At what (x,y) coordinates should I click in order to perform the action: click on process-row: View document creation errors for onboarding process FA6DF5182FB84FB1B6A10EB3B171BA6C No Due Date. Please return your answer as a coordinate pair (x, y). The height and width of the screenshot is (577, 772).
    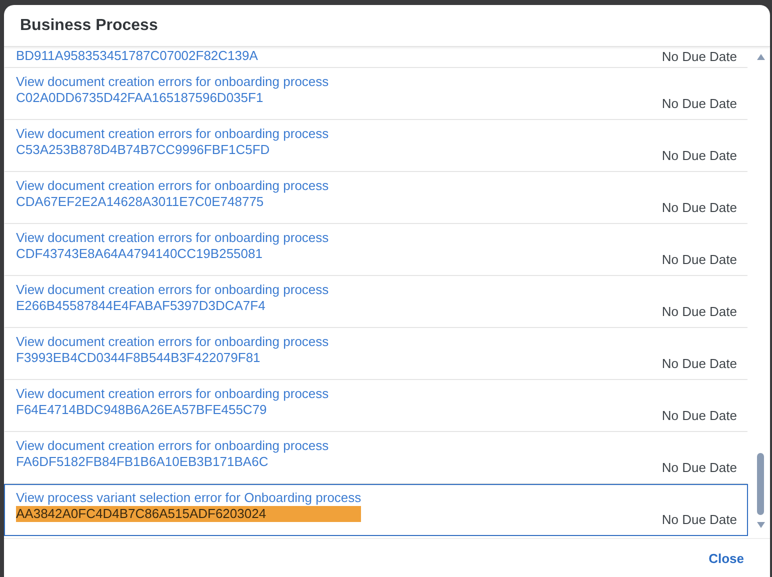
    Looking at the image, I should click on (376, 458).